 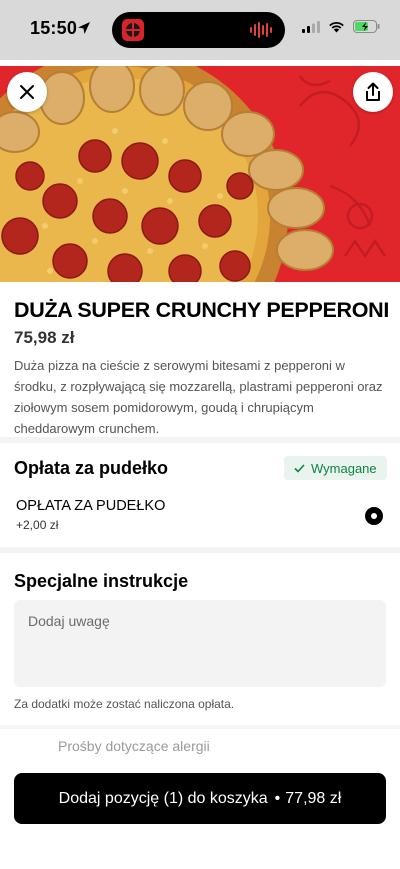 I want to click on extra-charge-hint: Za dodatki może zostać naliczona opłata., so click(x=124, y=704).